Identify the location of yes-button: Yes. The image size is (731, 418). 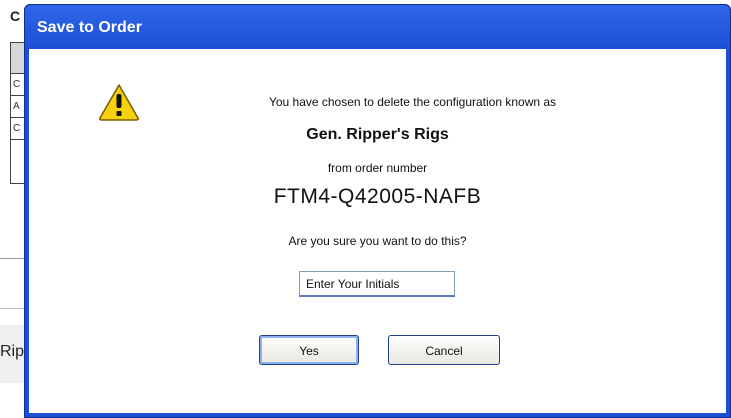
(309, 350).